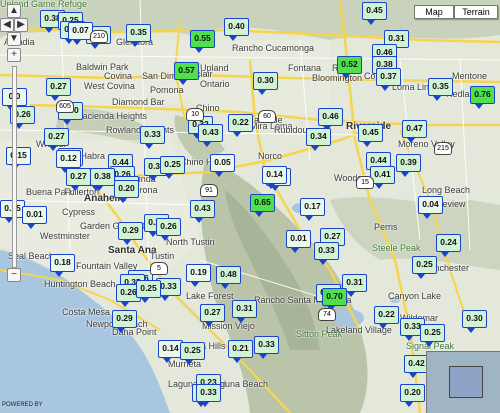 This screenshot has width=500, height=413. I want to click on place-label: Diamond Bar, so click(138, 102).